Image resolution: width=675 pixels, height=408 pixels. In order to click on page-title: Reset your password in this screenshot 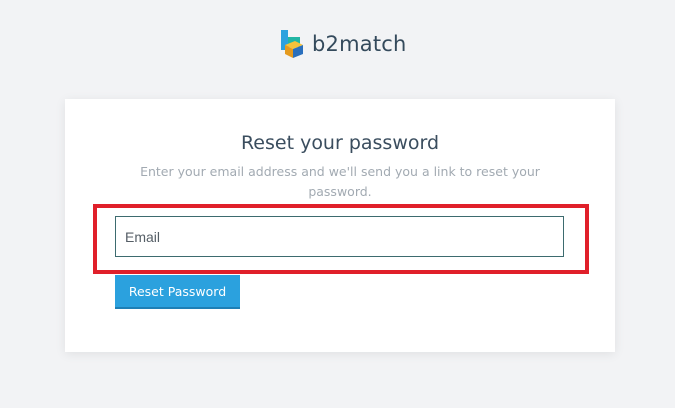, I will do `click(340, 143)`.